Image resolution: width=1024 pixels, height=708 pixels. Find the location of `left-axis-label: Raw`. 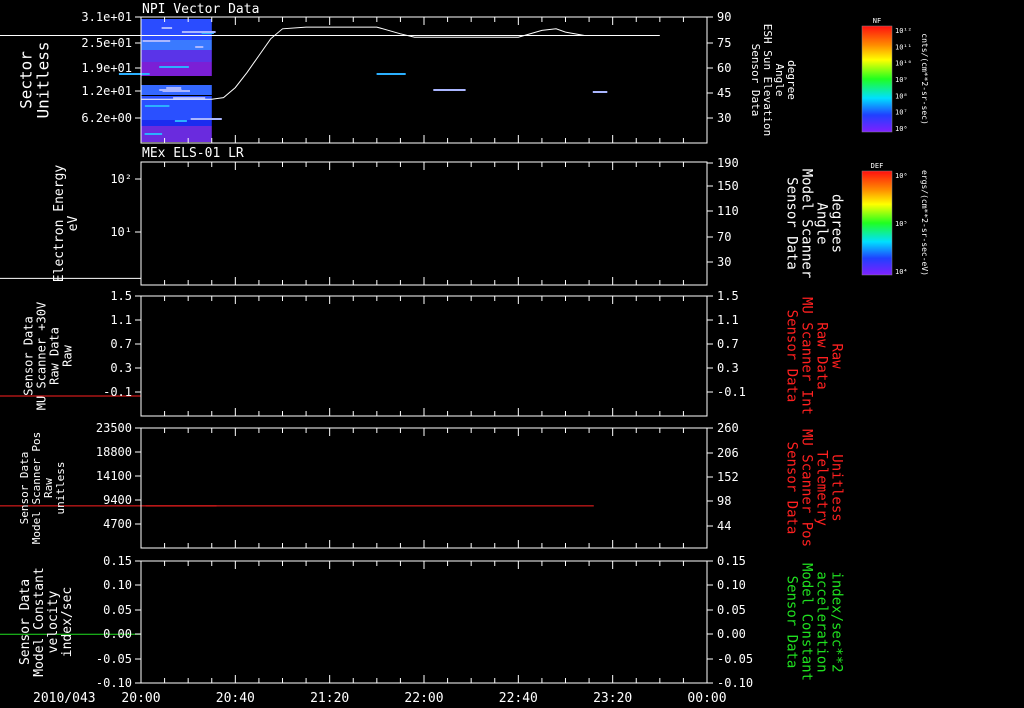

left-axis-label: Raw is located at coordinates (68, 355).